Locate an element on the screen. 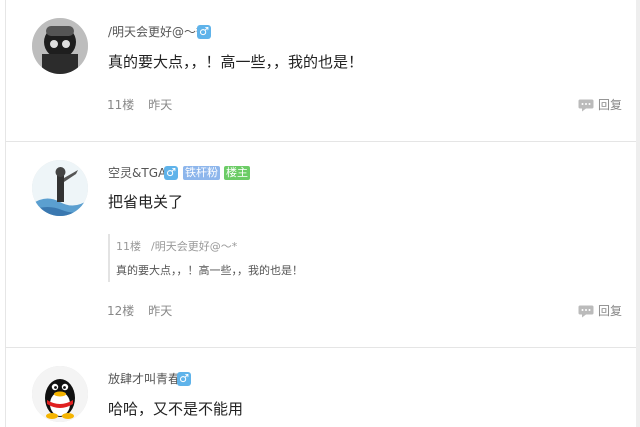 The width and height of the screenshot is (640, 427). username: 空灵&TGA is located at coordinates (137, 173).